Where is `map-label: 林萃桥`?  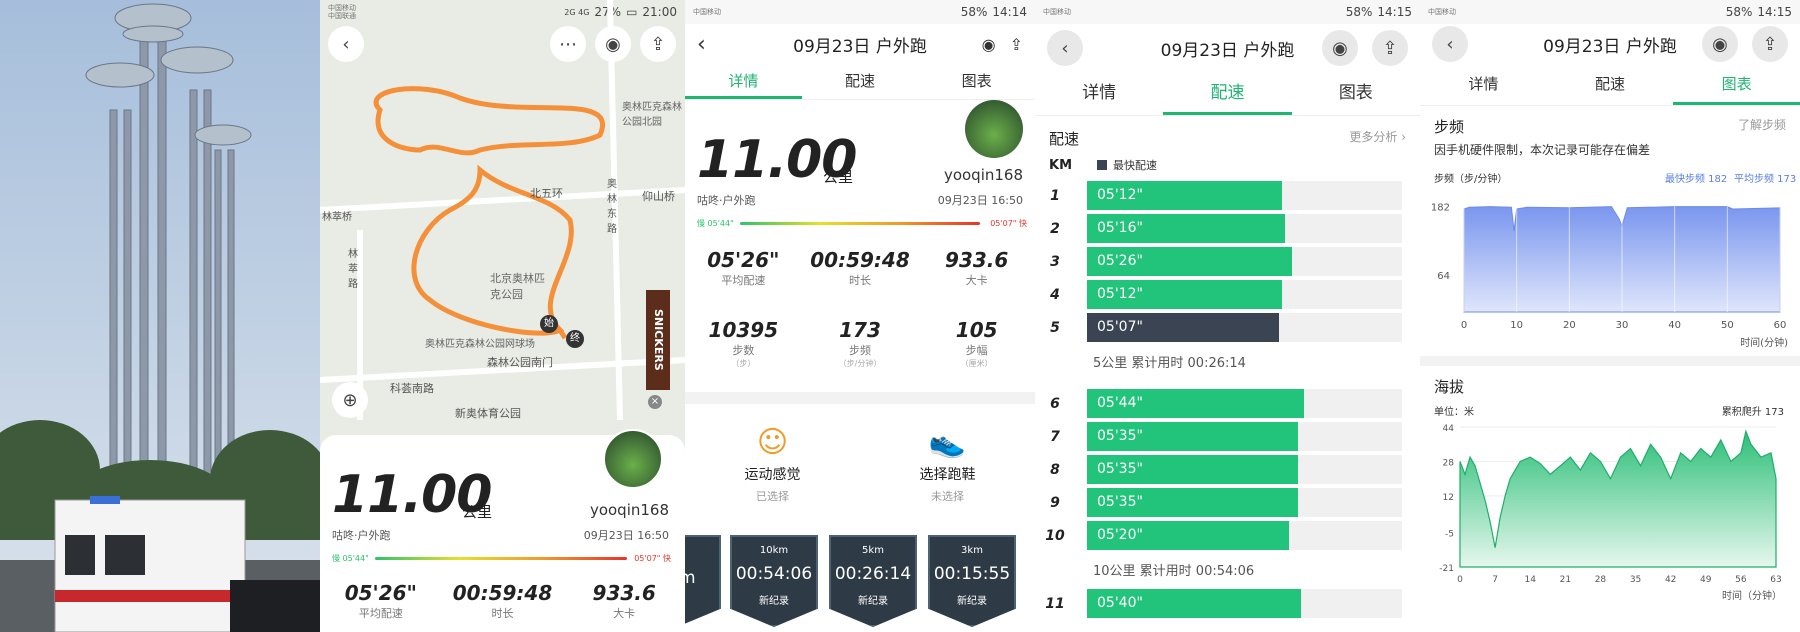 map-label: 林萃桥 is located at coordinates (337, 217).